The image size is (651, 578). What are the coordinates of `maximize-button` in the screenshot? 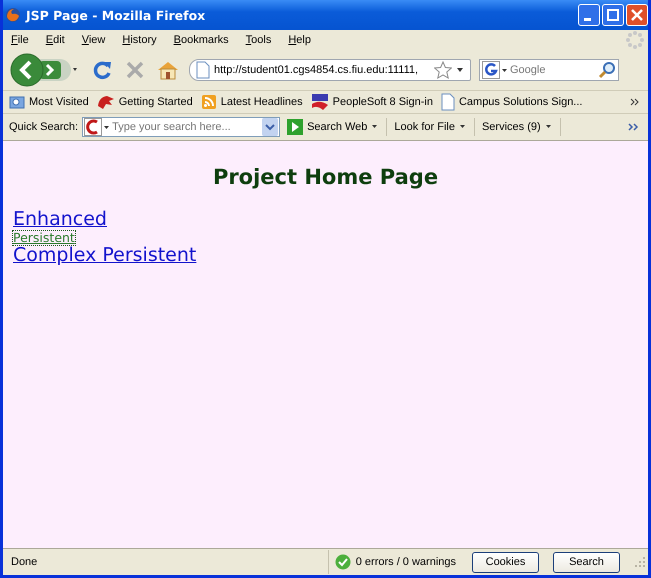 It's located at (613, 15).